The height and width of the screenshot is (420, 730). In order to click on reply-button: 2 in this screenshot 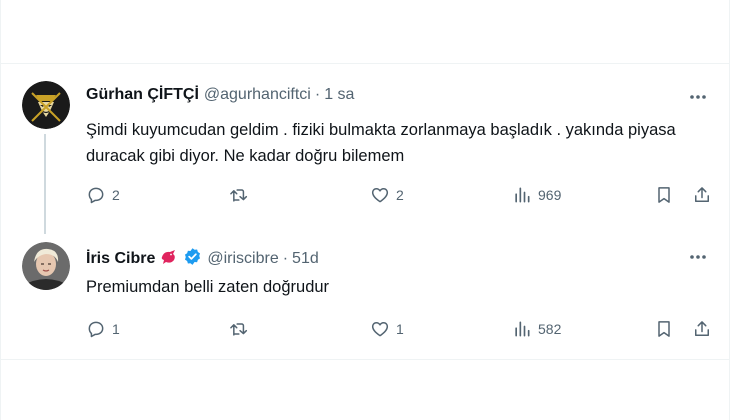, I will do `click(103, 195)`.